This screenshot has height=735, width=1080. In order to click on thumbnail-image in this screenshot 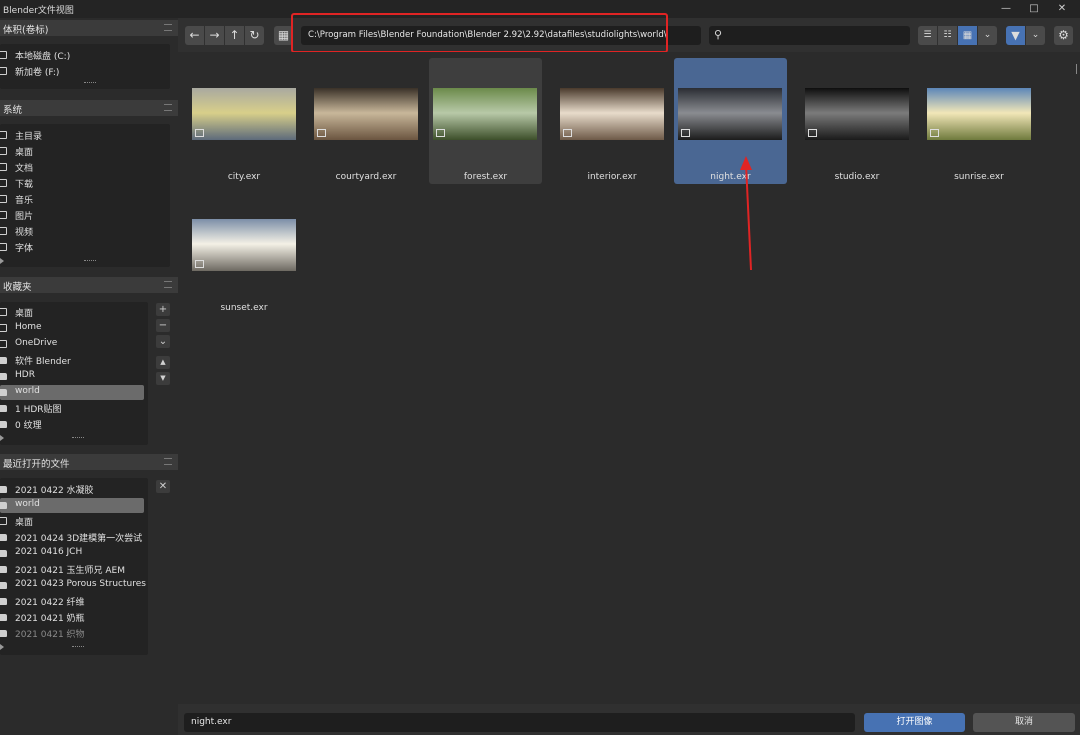, I will do `click(979, 114)`.